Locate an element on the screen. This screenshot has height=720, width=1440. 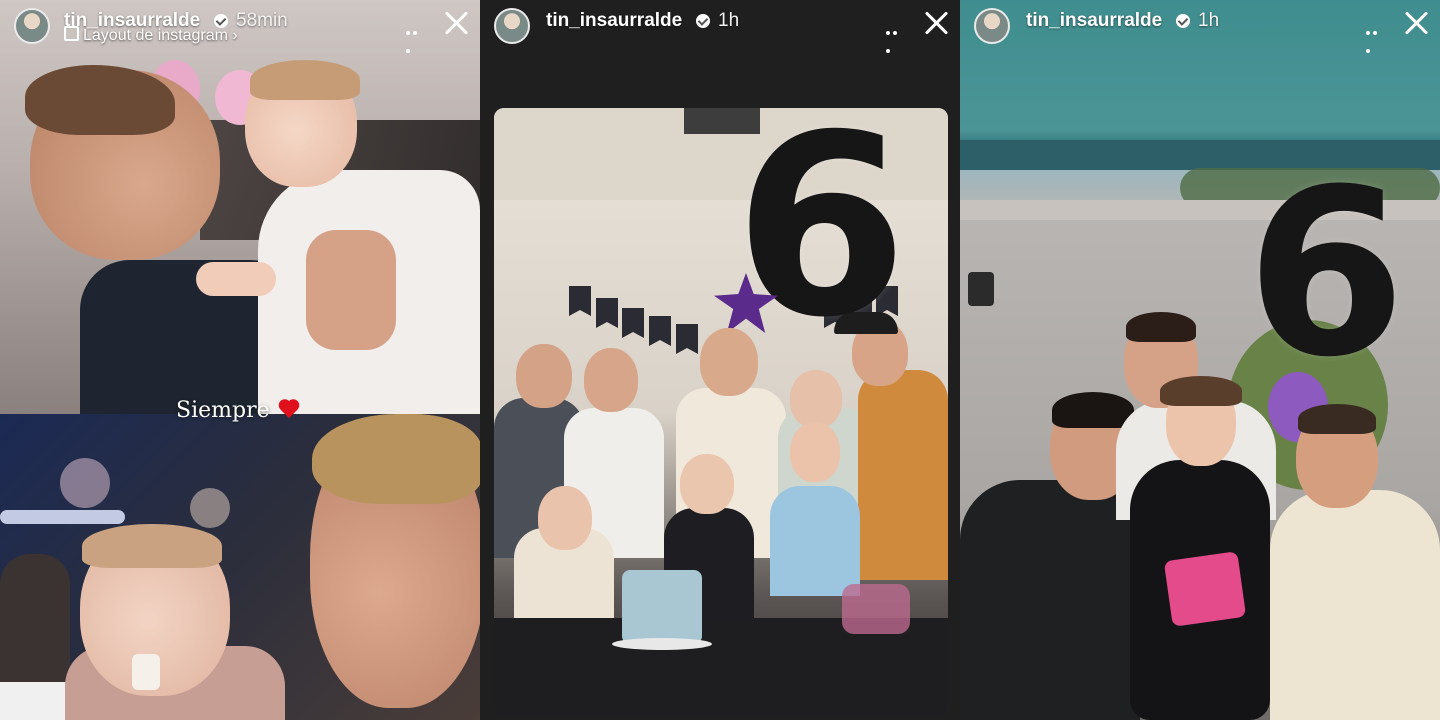
layout-link-label: Layout de instagram › is located at coordinates (160, 35).